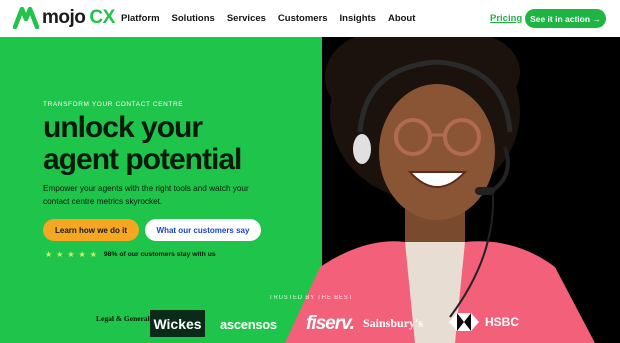 The height and width of the screenshot is (343, 620). Describe the element at coordinates (102, 17) in the screenshot. I see `logo-suffix: CX` at that location.